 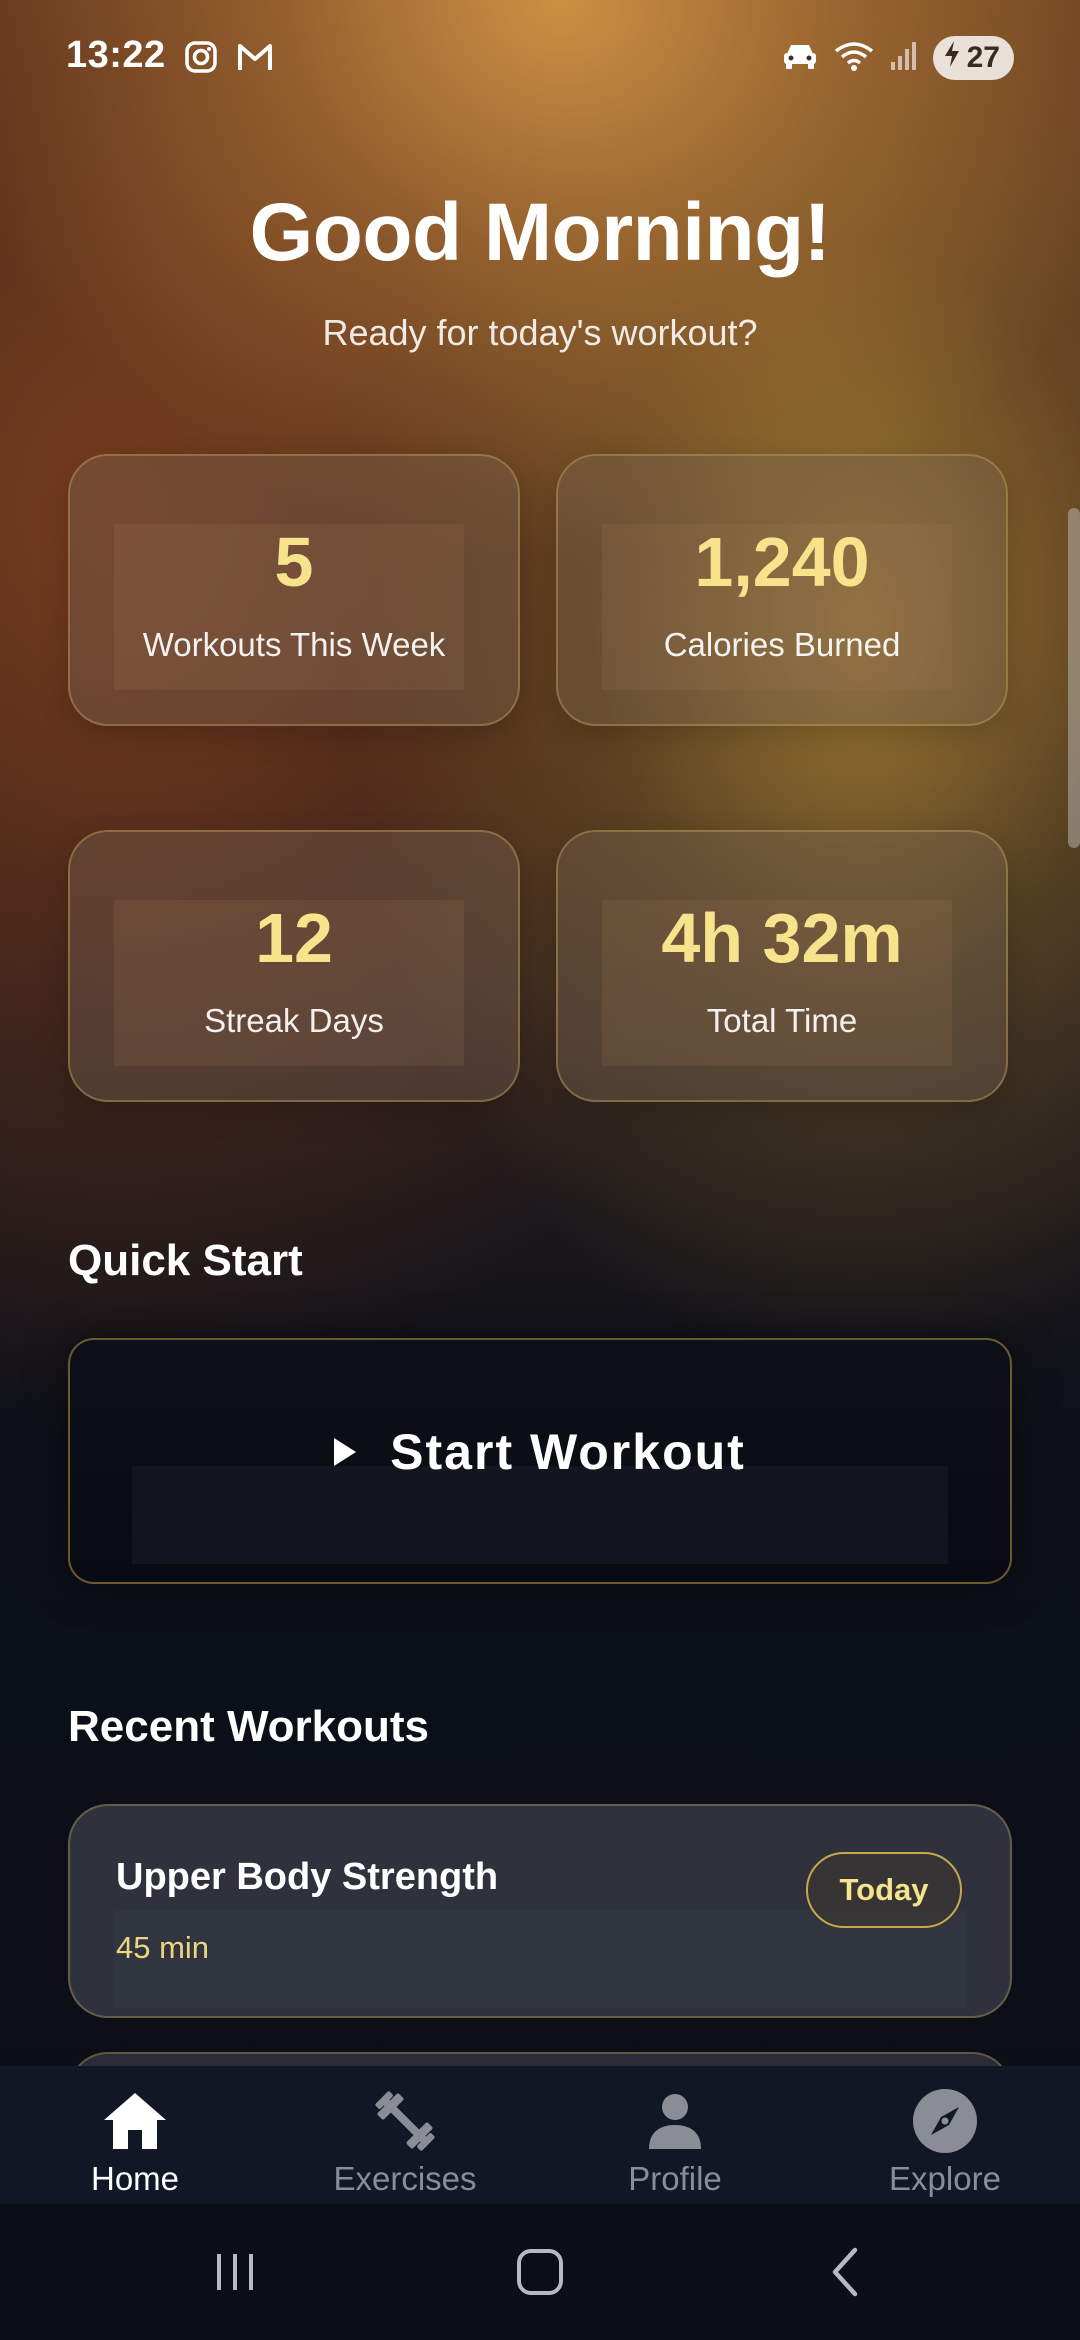 I want to click on stat-label: Workouts This Week, so click(x=294, y=644).